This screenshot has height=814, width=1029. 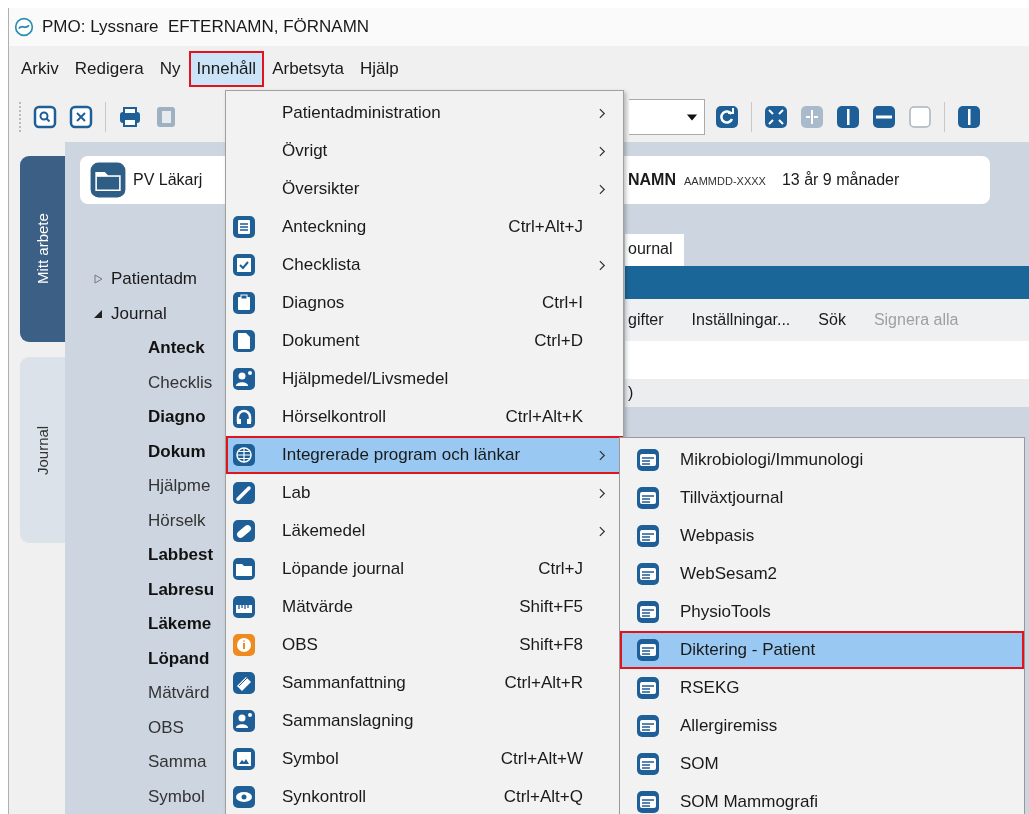 I want to click on window-title: PMO: Lyssnare EFTERNAMN, FÖRNAMN, so click(x=206, y=27).